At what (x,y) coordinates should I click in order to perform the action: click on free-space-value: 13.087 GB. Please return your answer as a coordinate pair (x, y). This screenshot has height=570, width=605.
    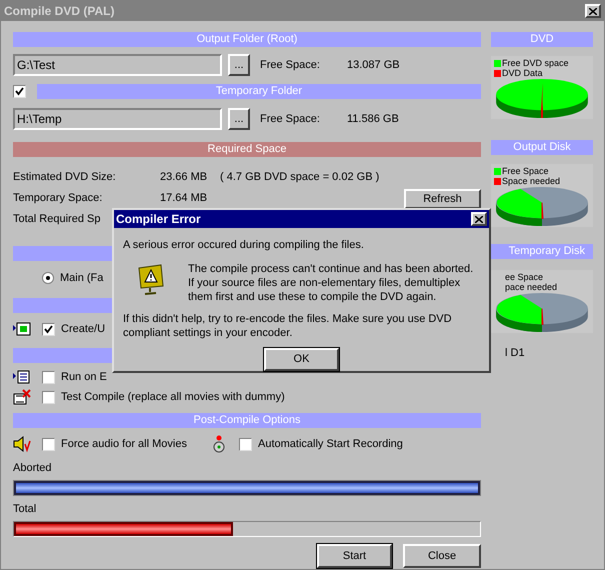
    Looking at the image, I should click on (373, 65).